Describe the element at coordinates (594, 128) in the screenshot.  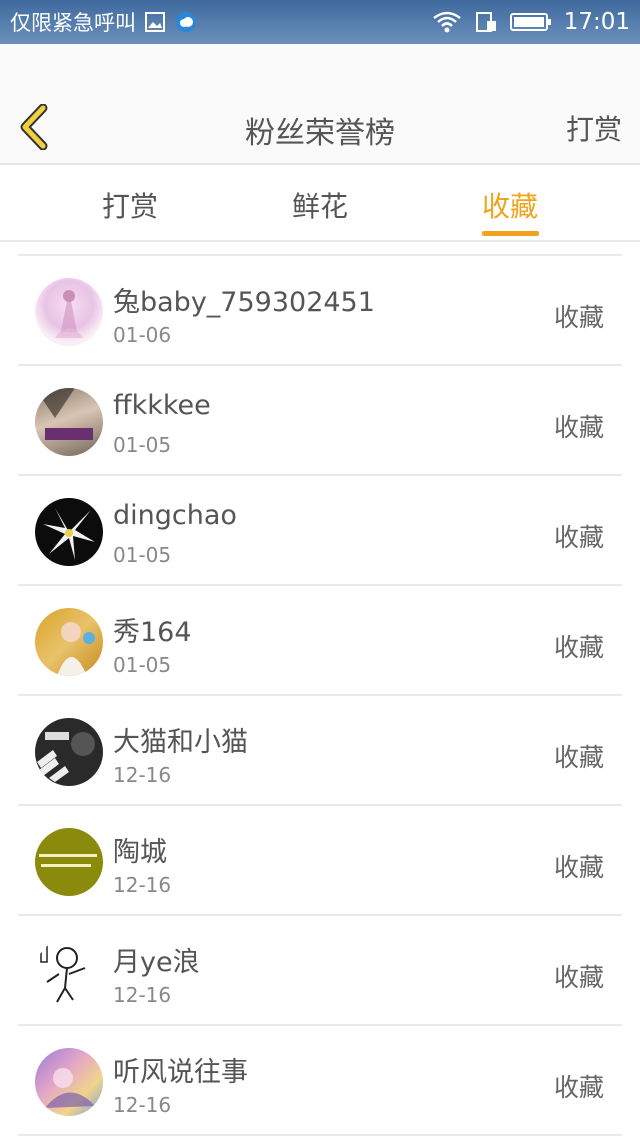
I see `header-reward-button: 打赏` at that location.